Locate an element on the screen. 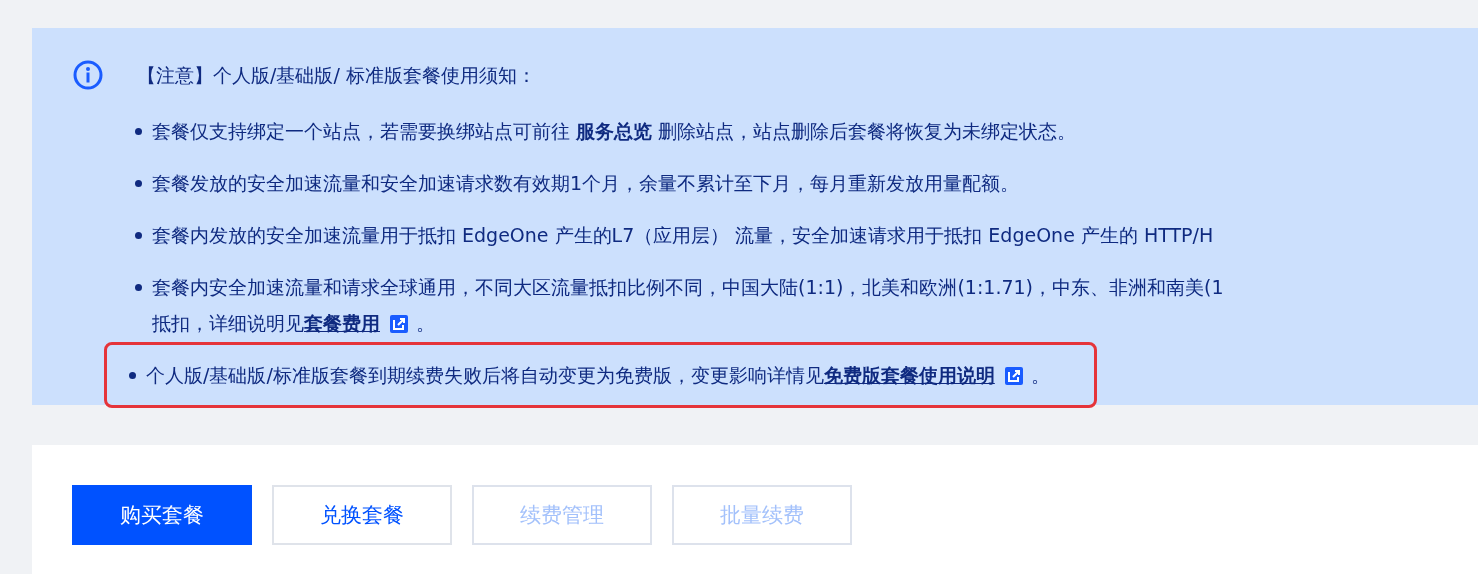  action-button: 兑换套餐 is located at coordinates (362, 515).